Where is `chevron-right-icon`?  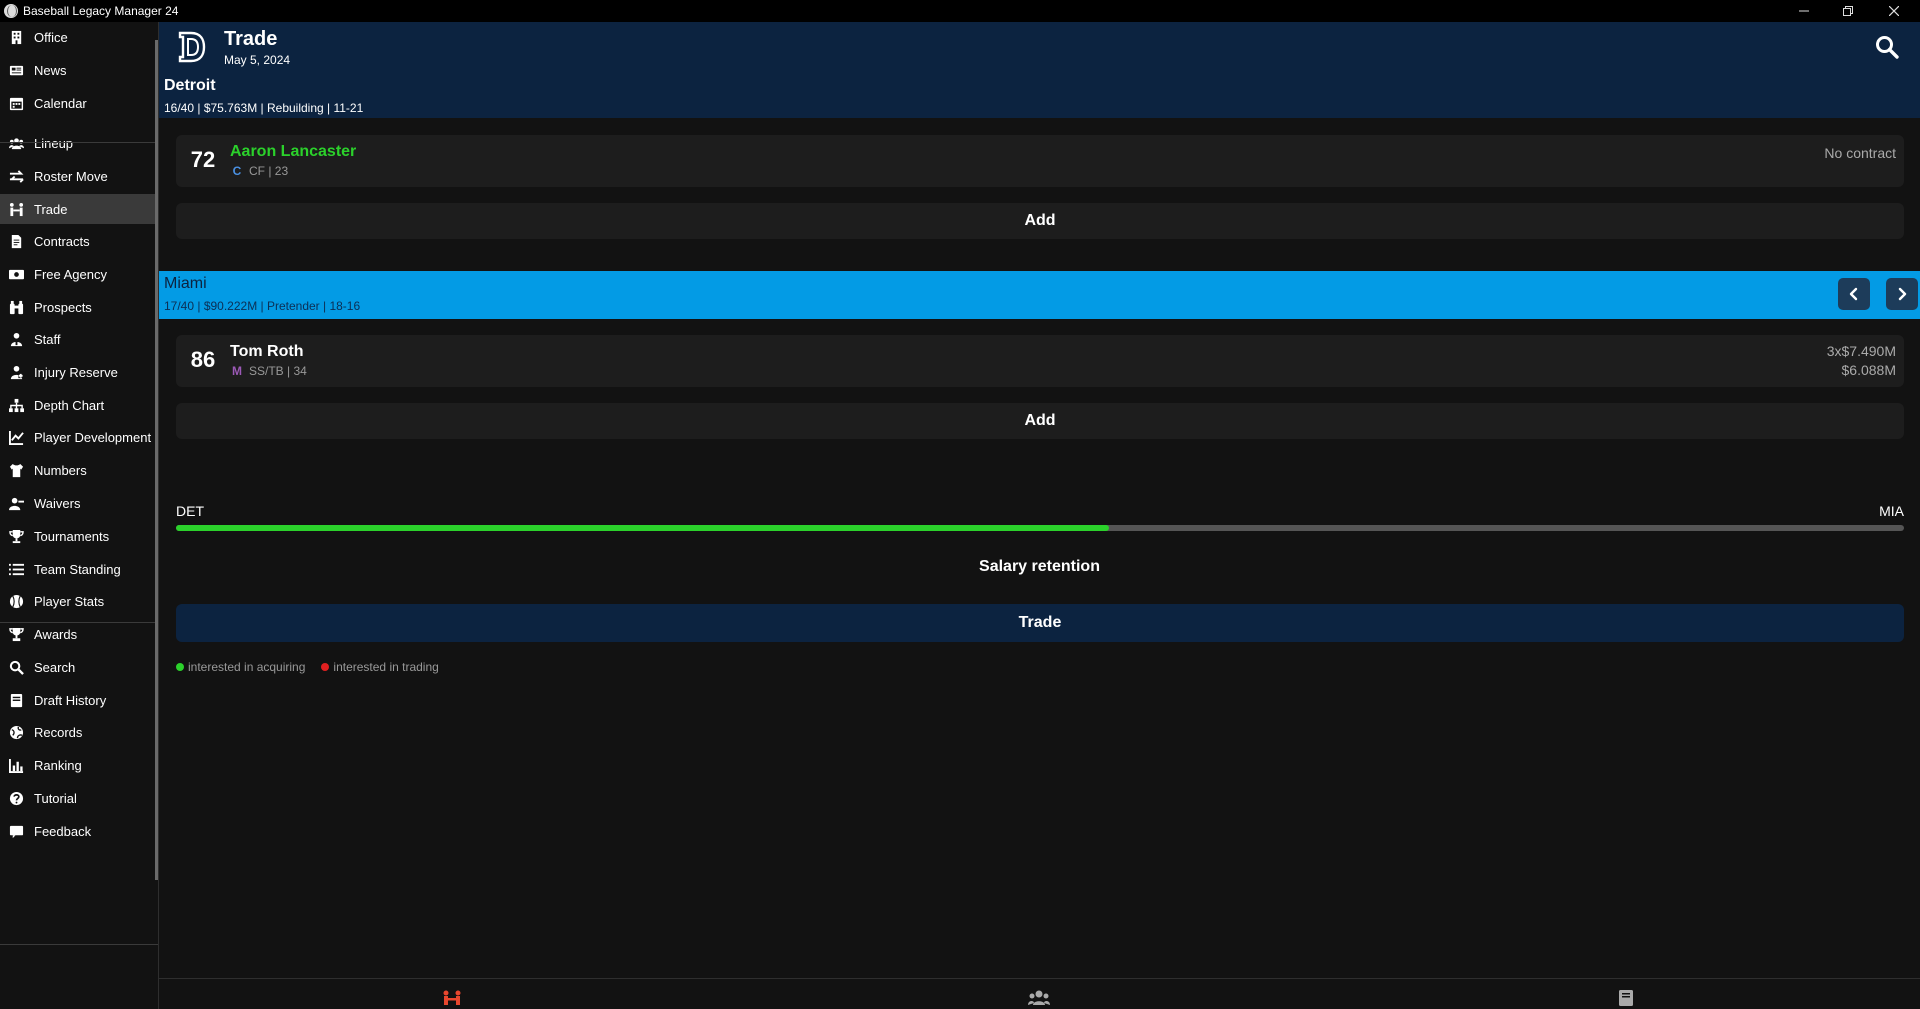 chevron-right-icon is located at coordinates (1902, 294).